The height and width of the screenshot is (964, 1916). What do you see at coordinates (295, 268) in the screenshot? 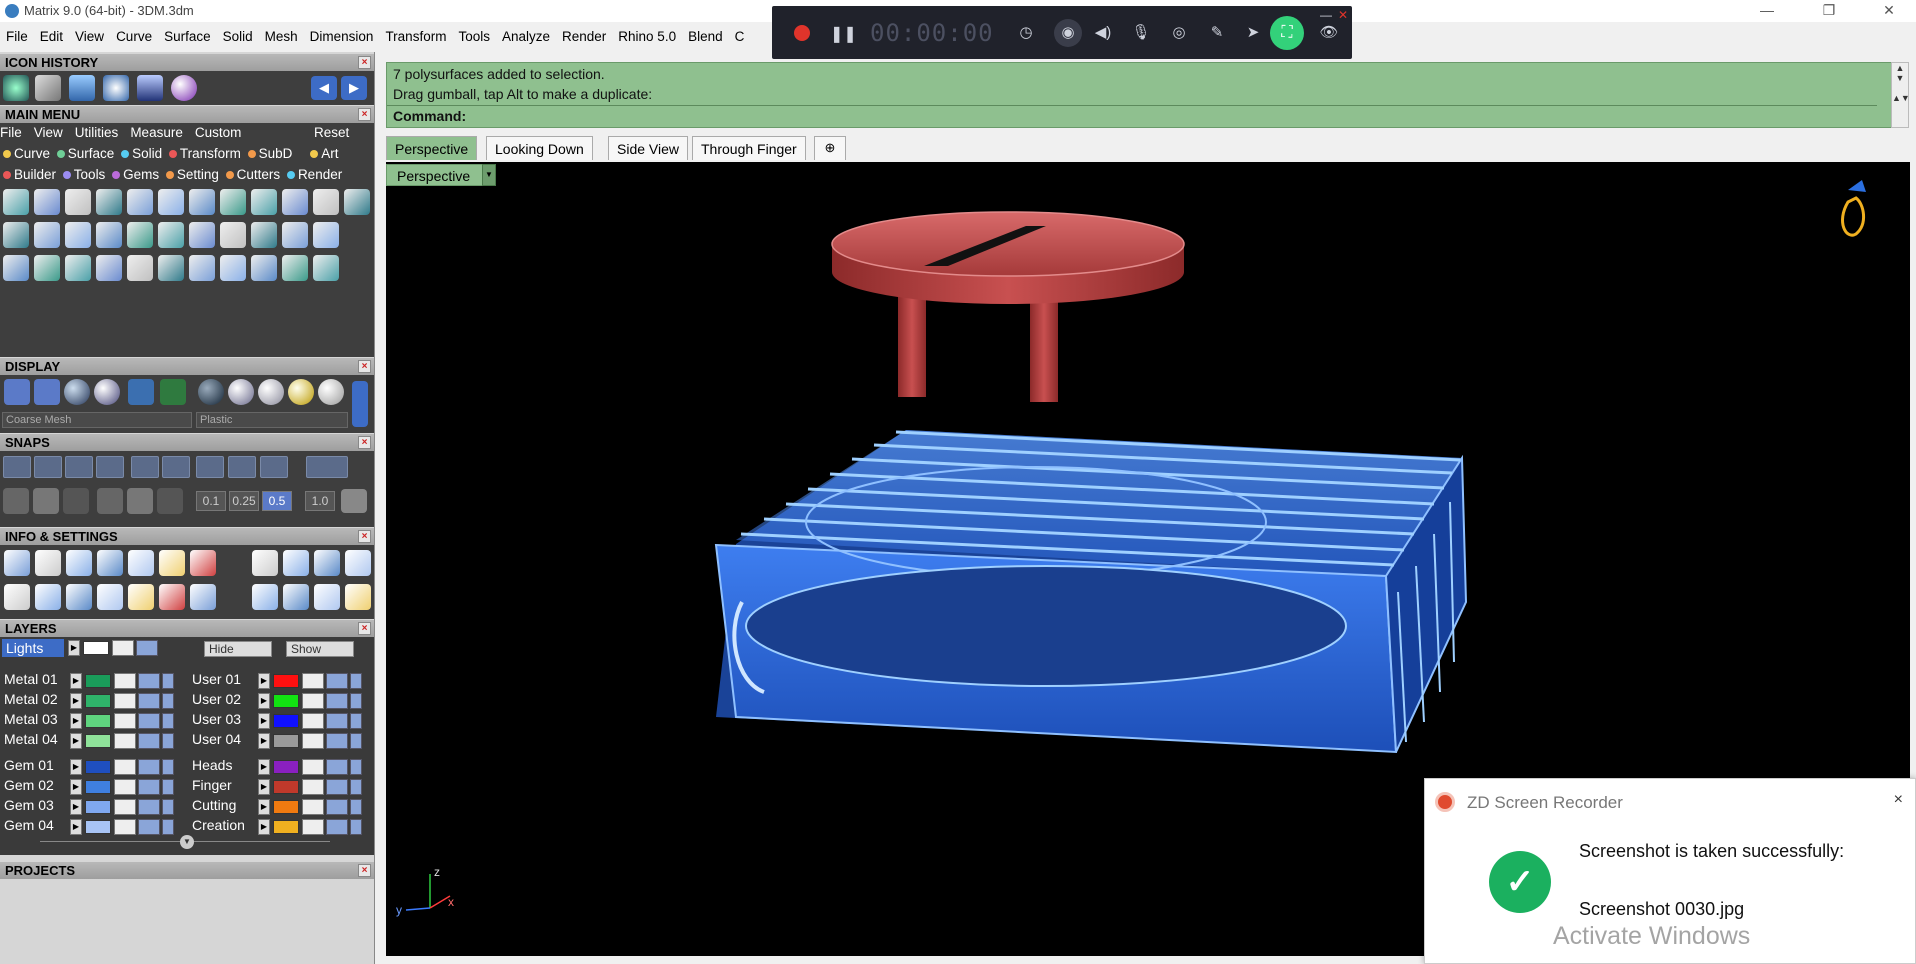
I see `cut-icon` at bounding box center [295, 268].